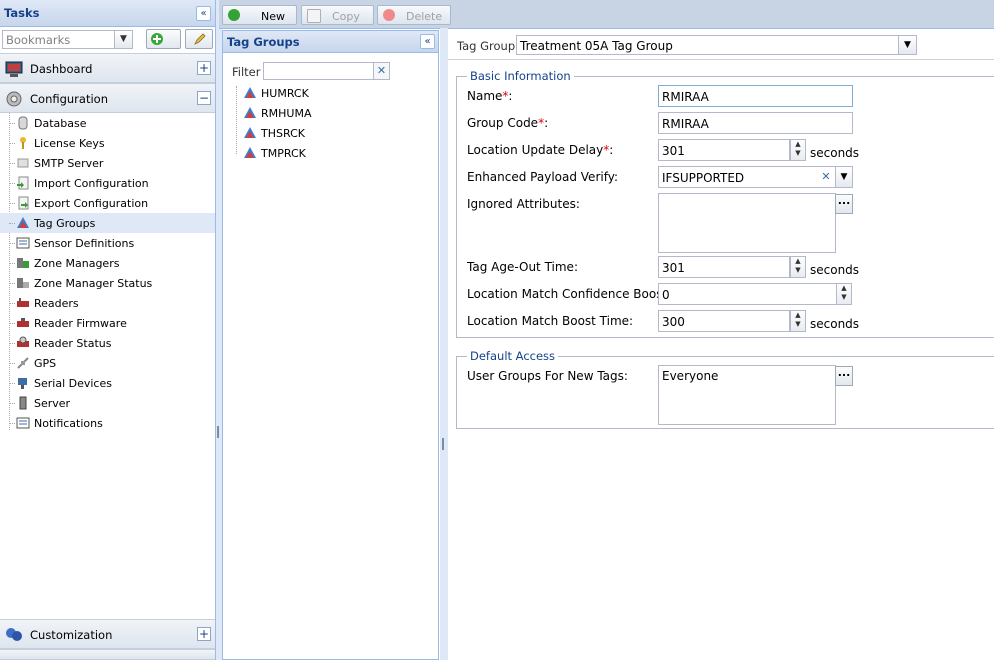  I want to click on section-more, so click(107, 654).